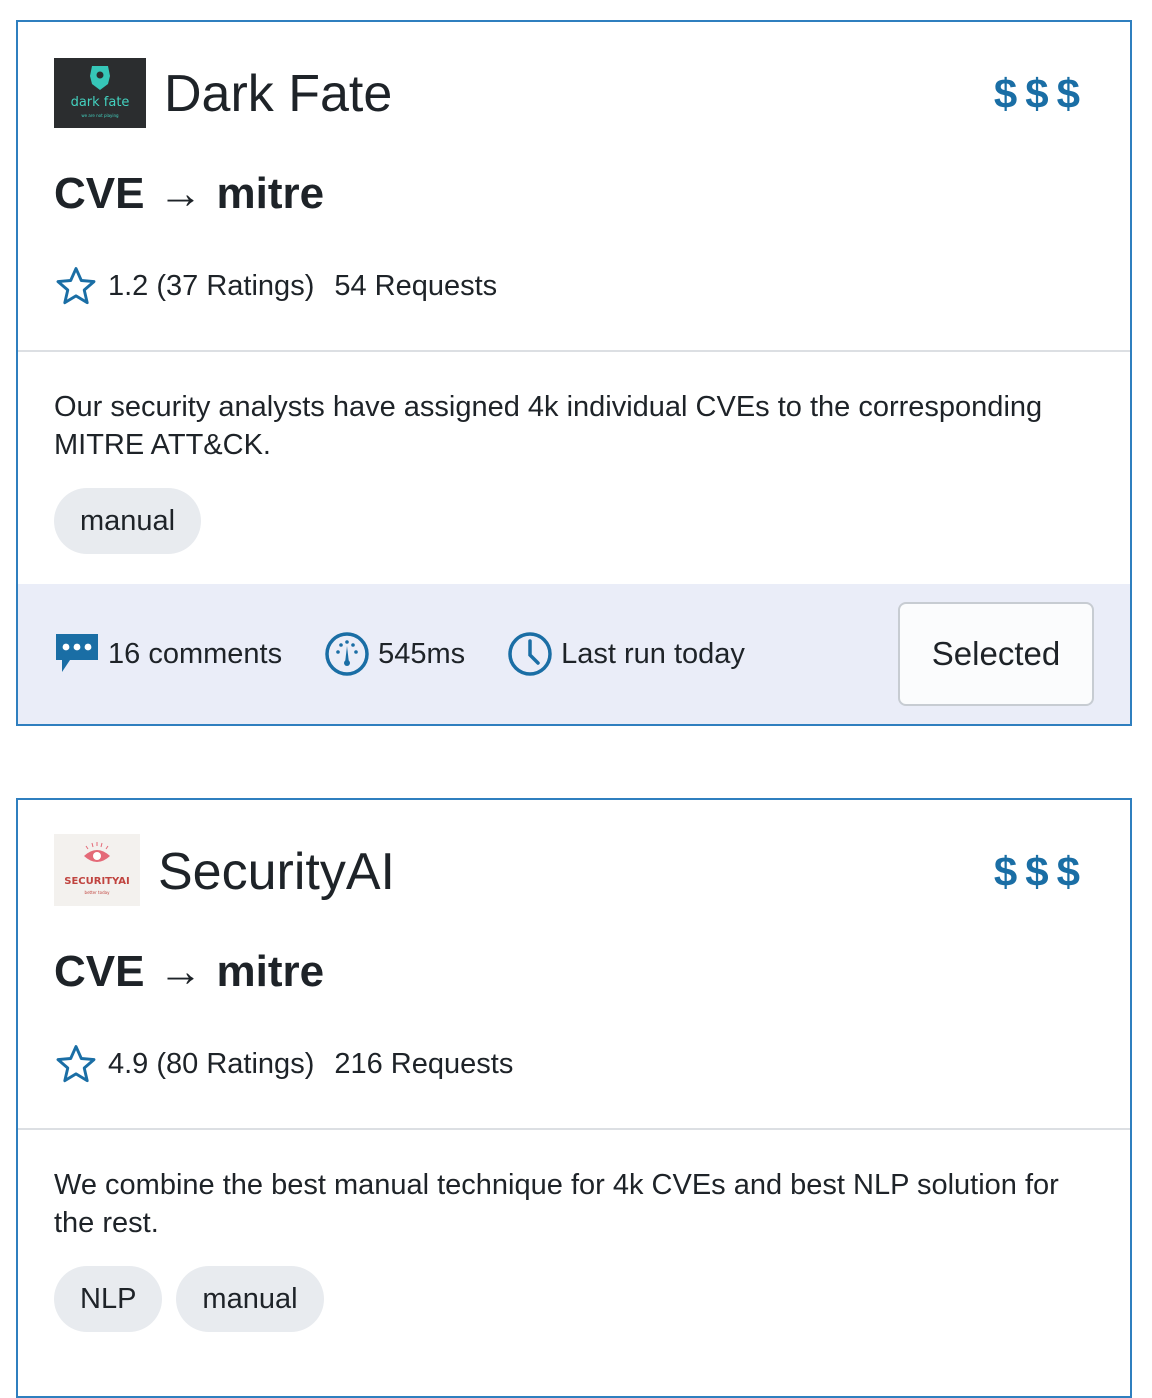 The image size is (1152, 1398). Describe the element at coordinates (235, 1063) in the screenshot. I see `ratings-count: (80 Ratings)` at that location.